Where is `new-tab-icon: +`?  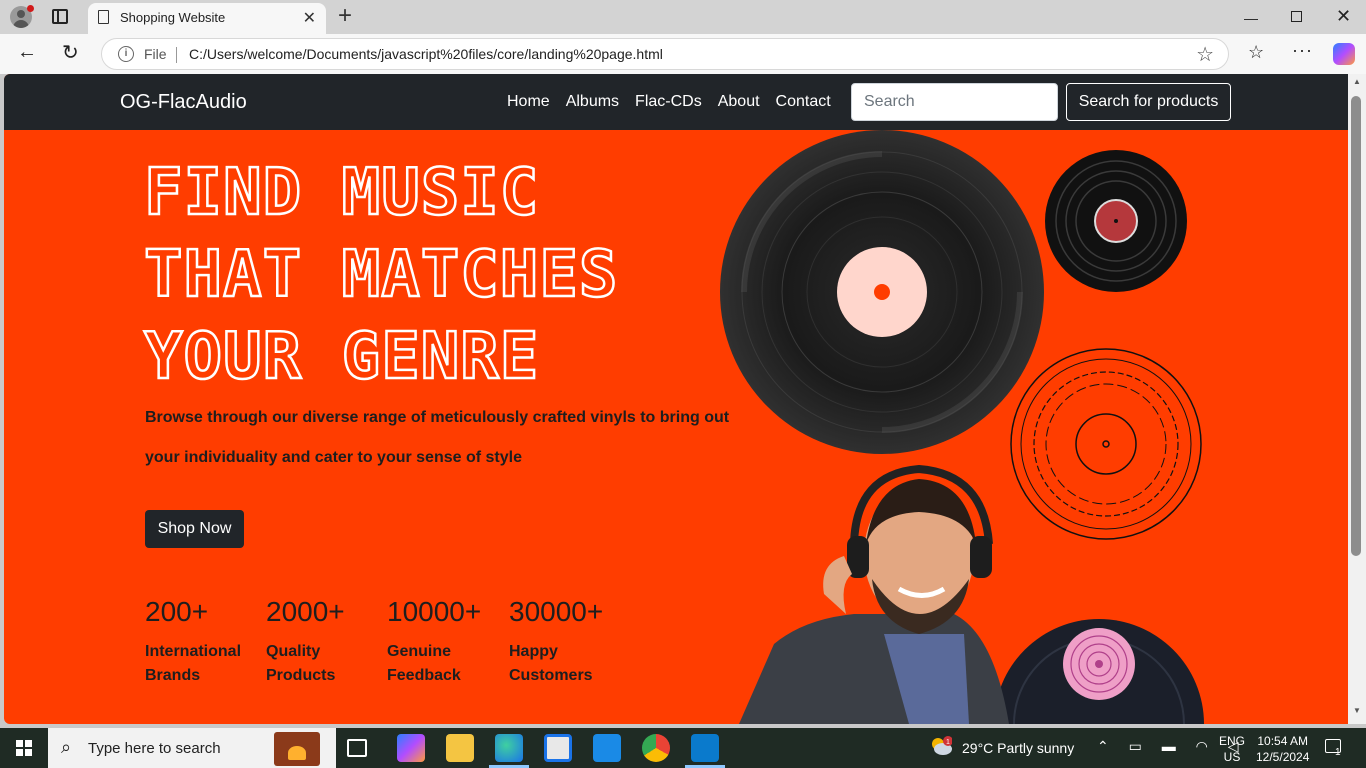 new-tab-icon: + is located at coordinates (345, 16).